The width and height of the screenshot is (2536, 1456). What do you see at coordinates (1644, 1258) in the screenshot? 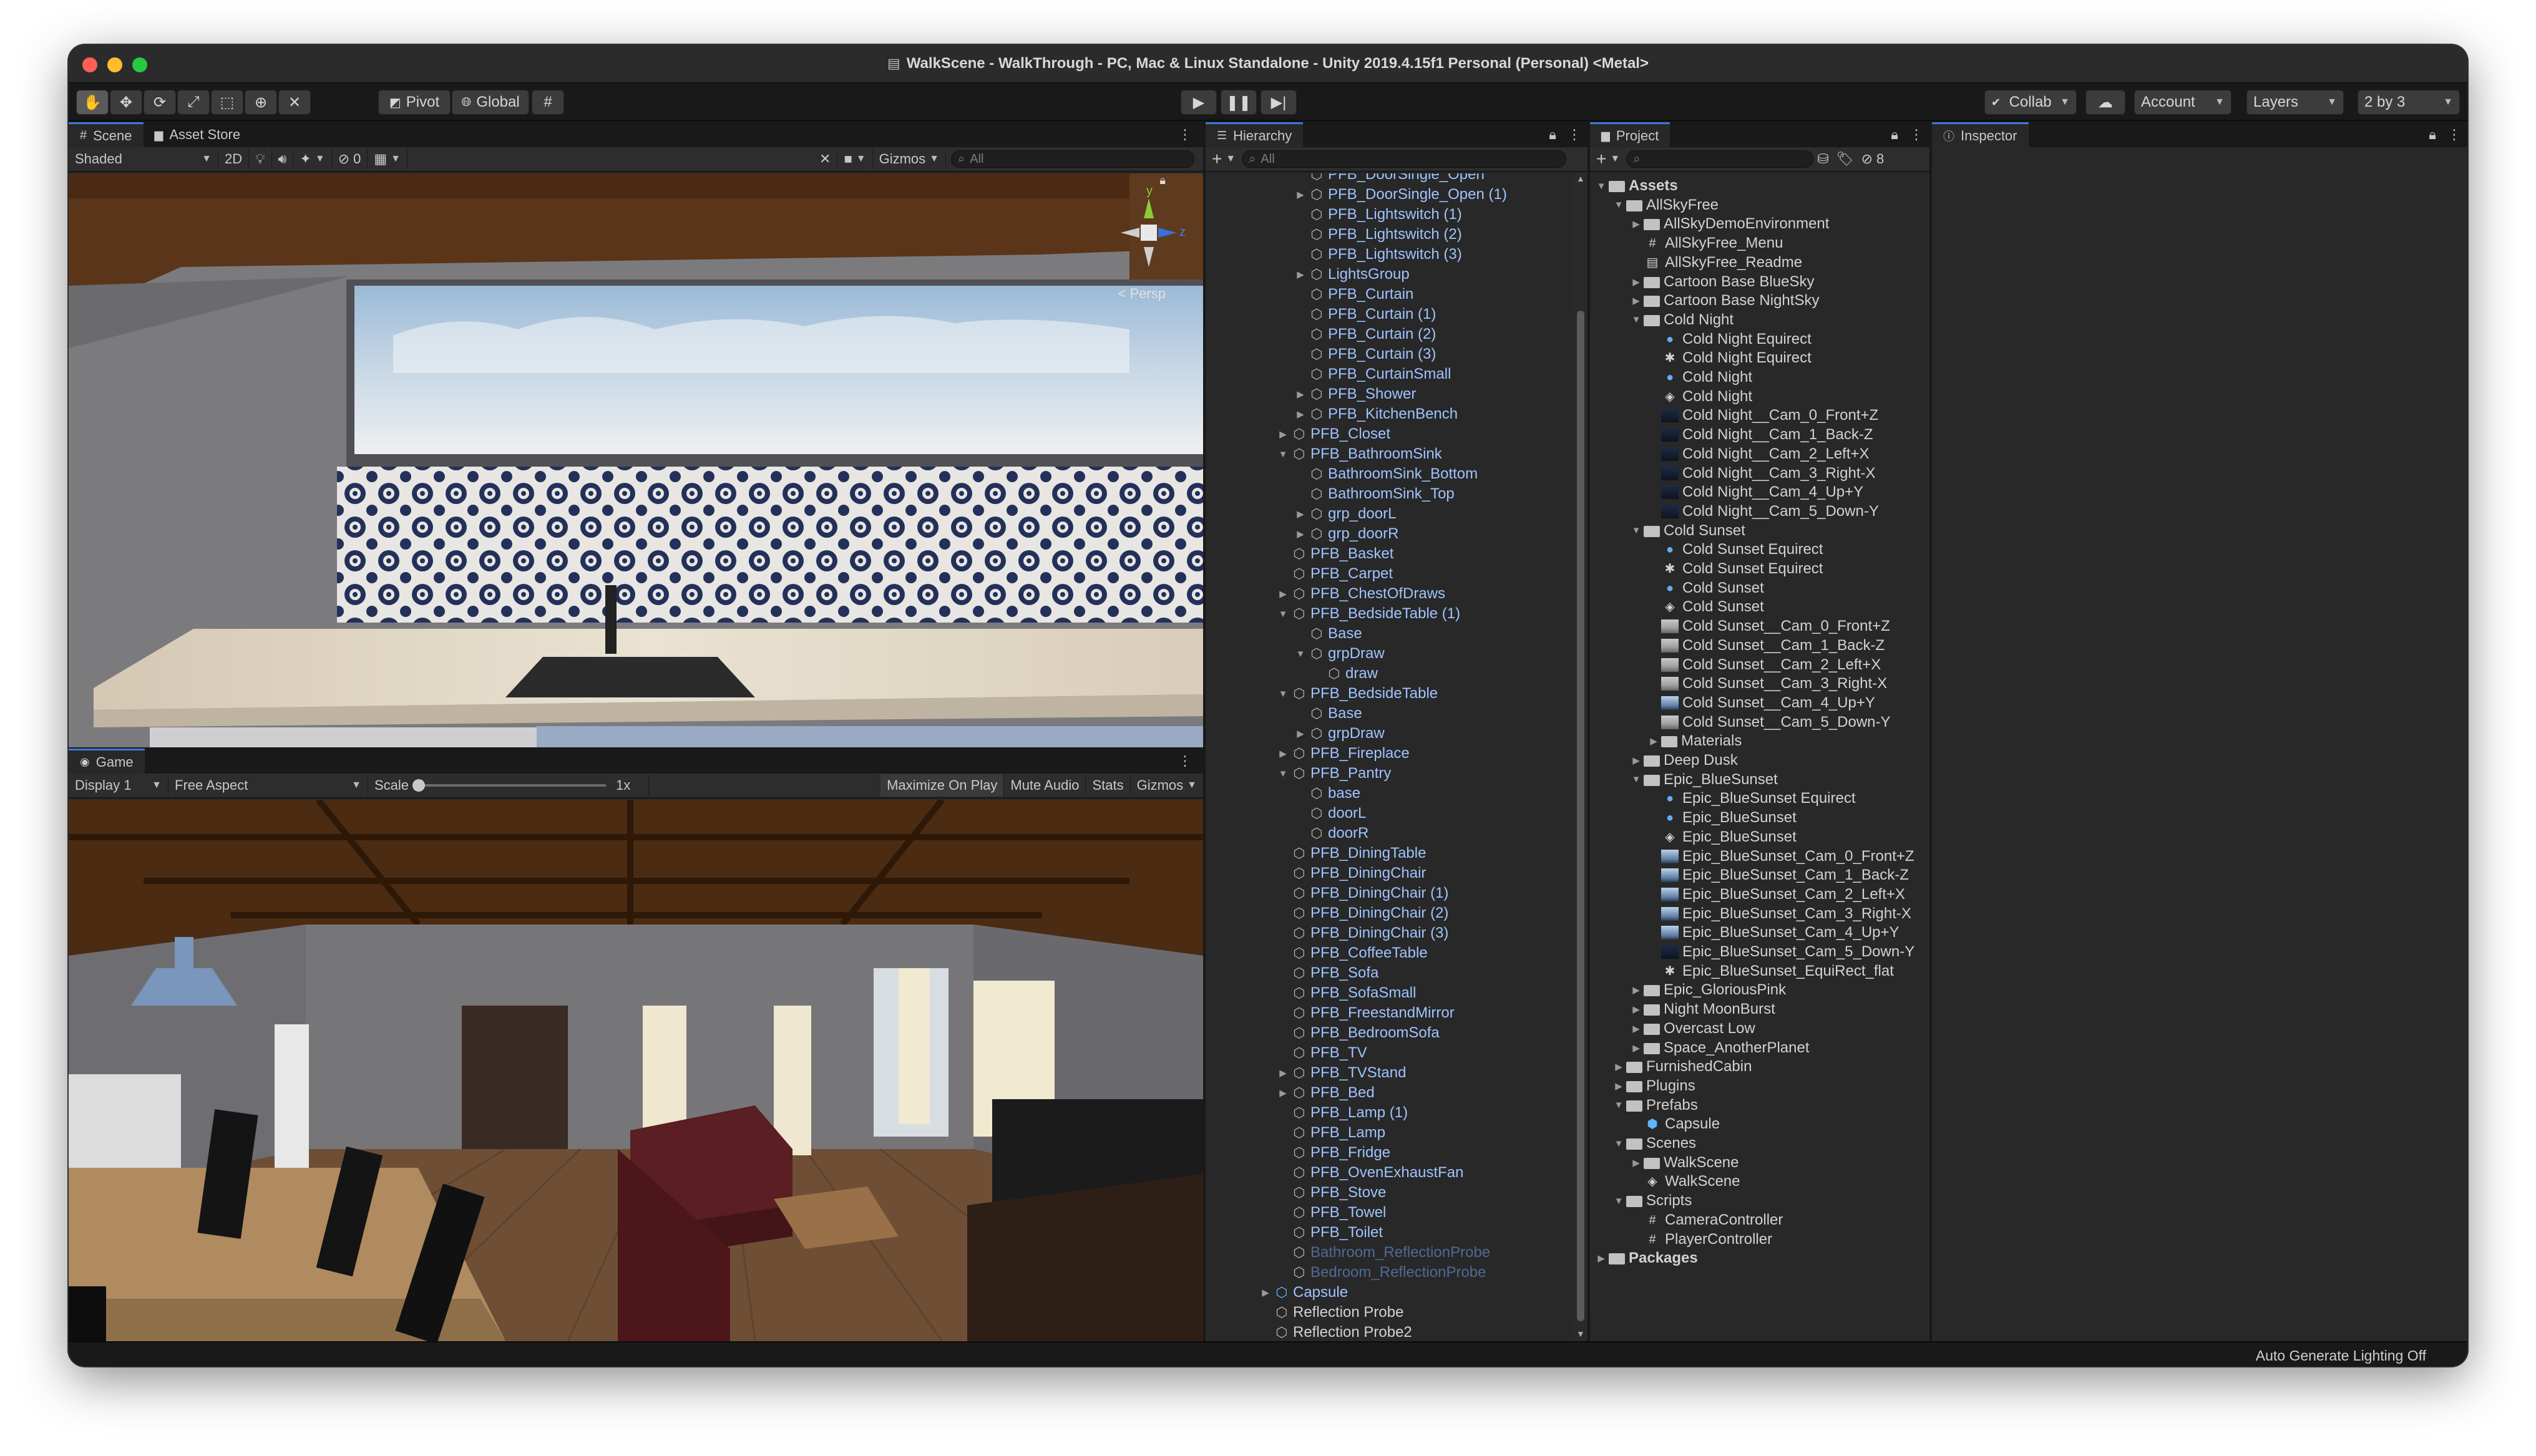
I see `project-item: ▶ Packages` at bounding box center [1644, 1258].